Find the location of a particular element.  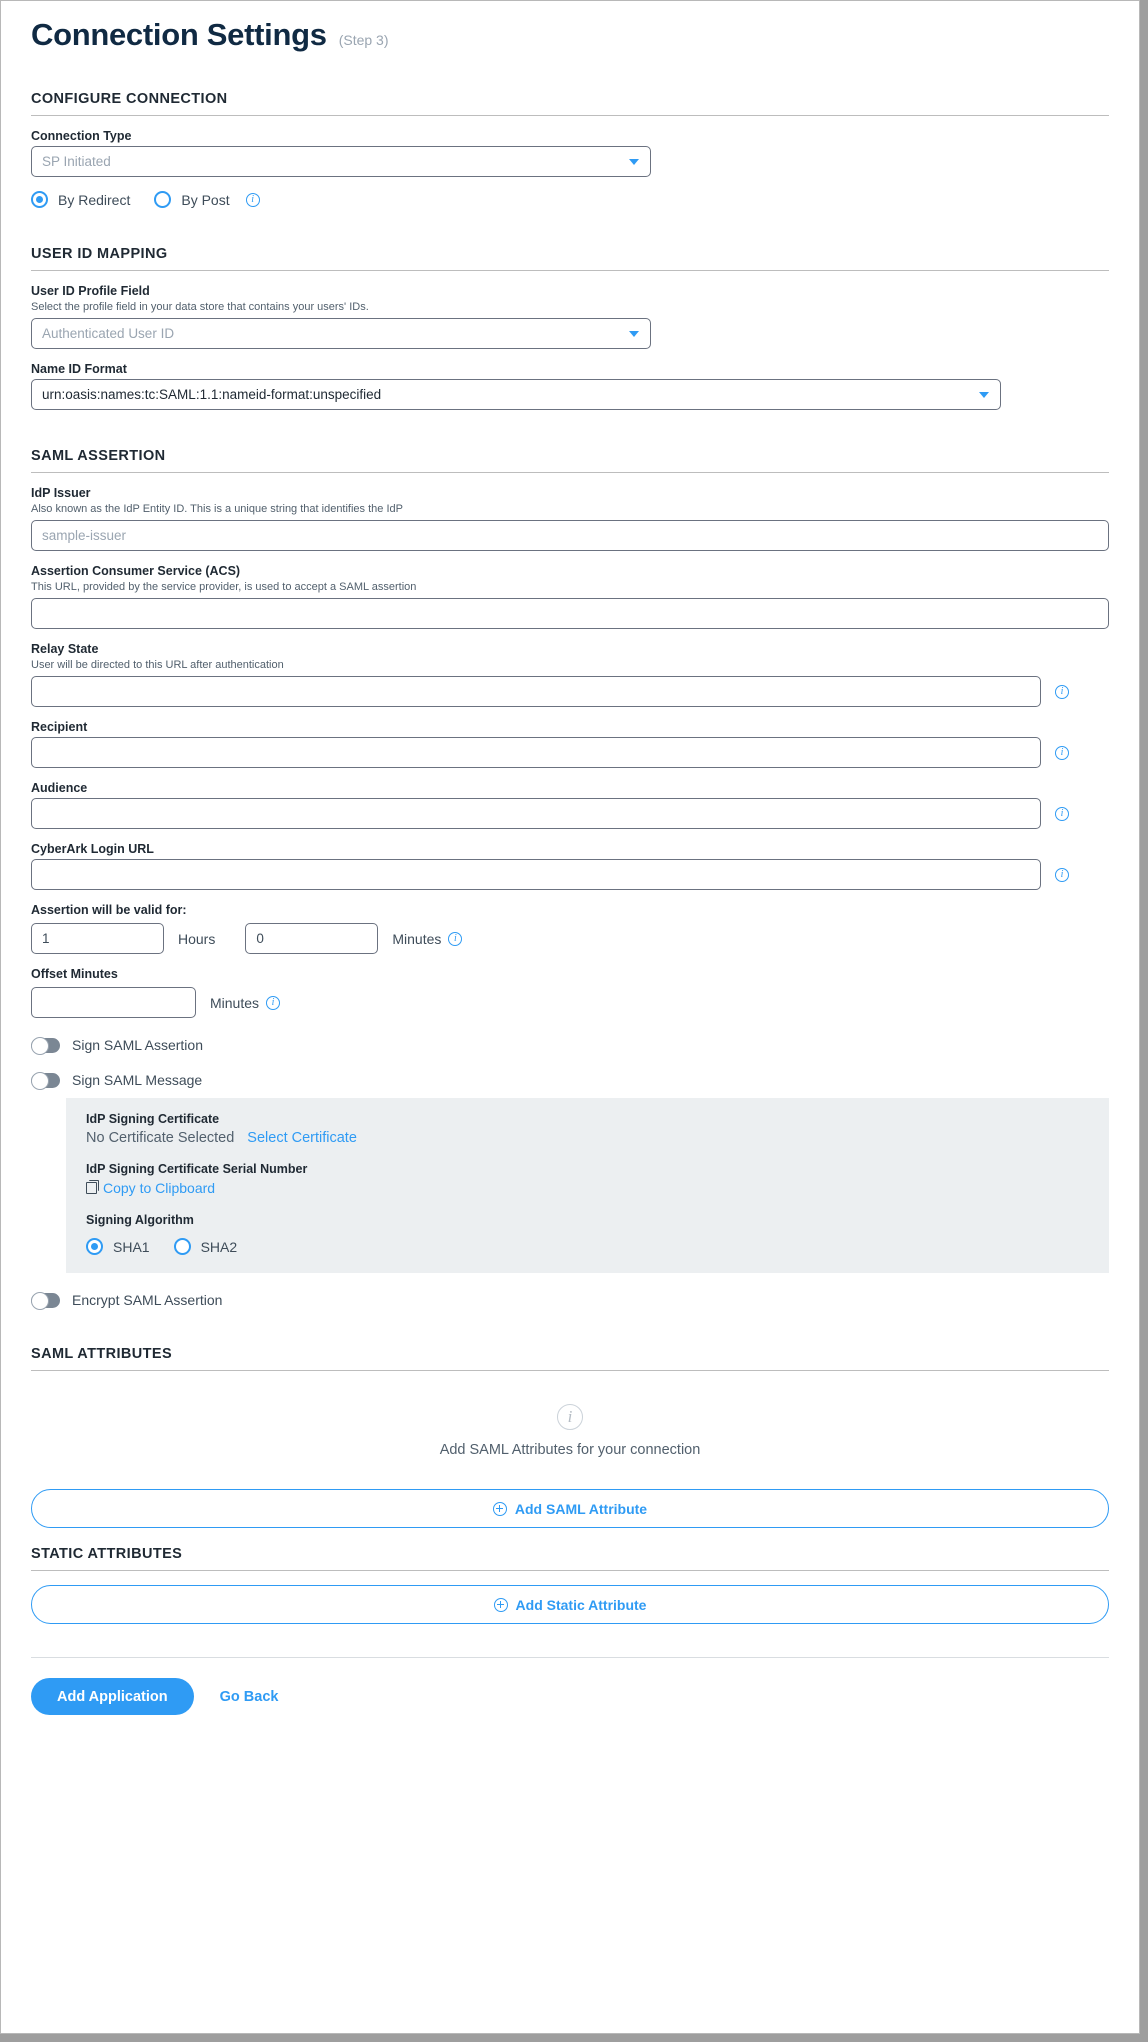

acs-label: Assertion Consumer Service (ACS) is located at coordinates (136, 571).